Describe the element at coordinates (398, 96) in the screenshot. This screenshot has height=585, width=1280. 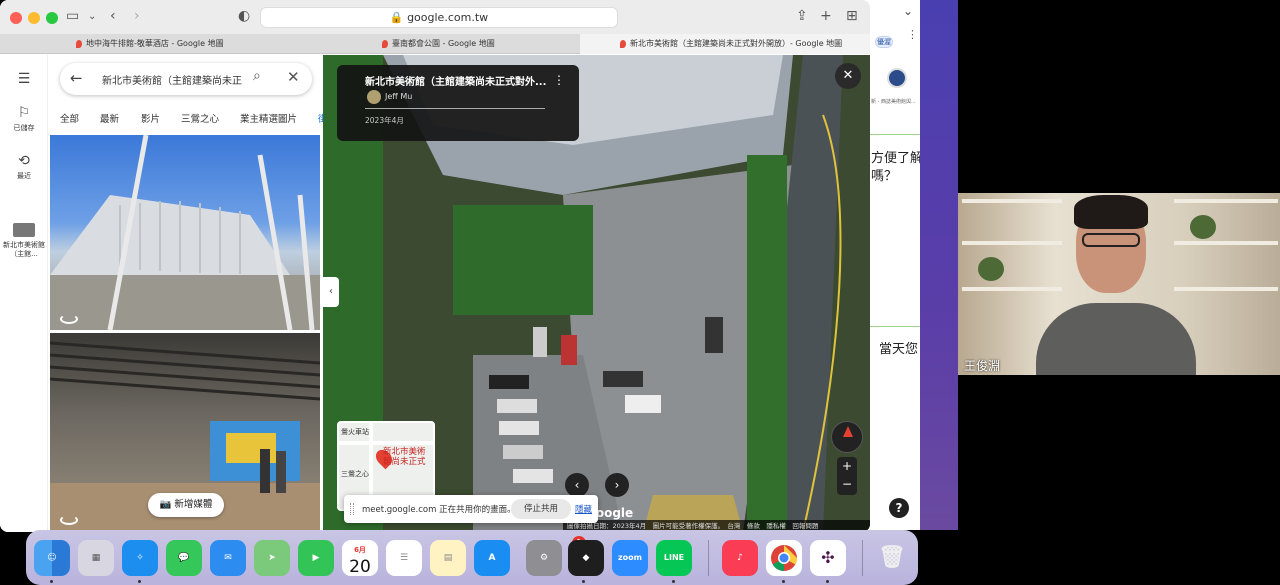
I see `author-name: Jeff Mu` at that location.